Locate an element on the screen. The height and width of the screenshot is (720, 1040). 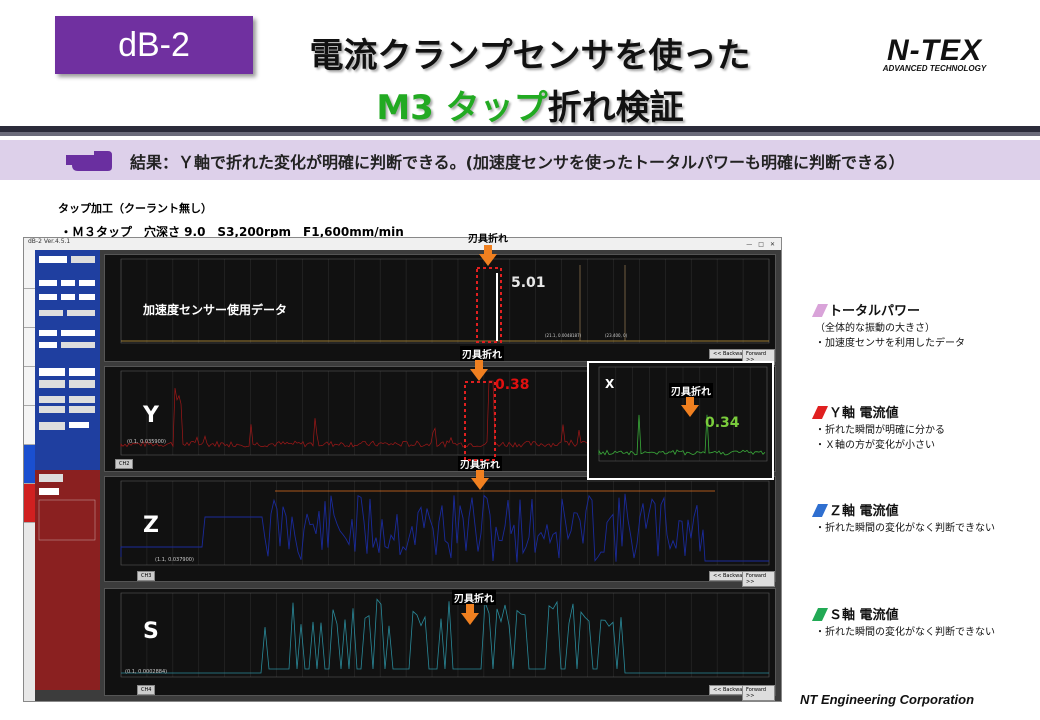
window-titlebar: dB-2 Ver.4.5.1 — □ ✕ is located at coordinates (402, 244).